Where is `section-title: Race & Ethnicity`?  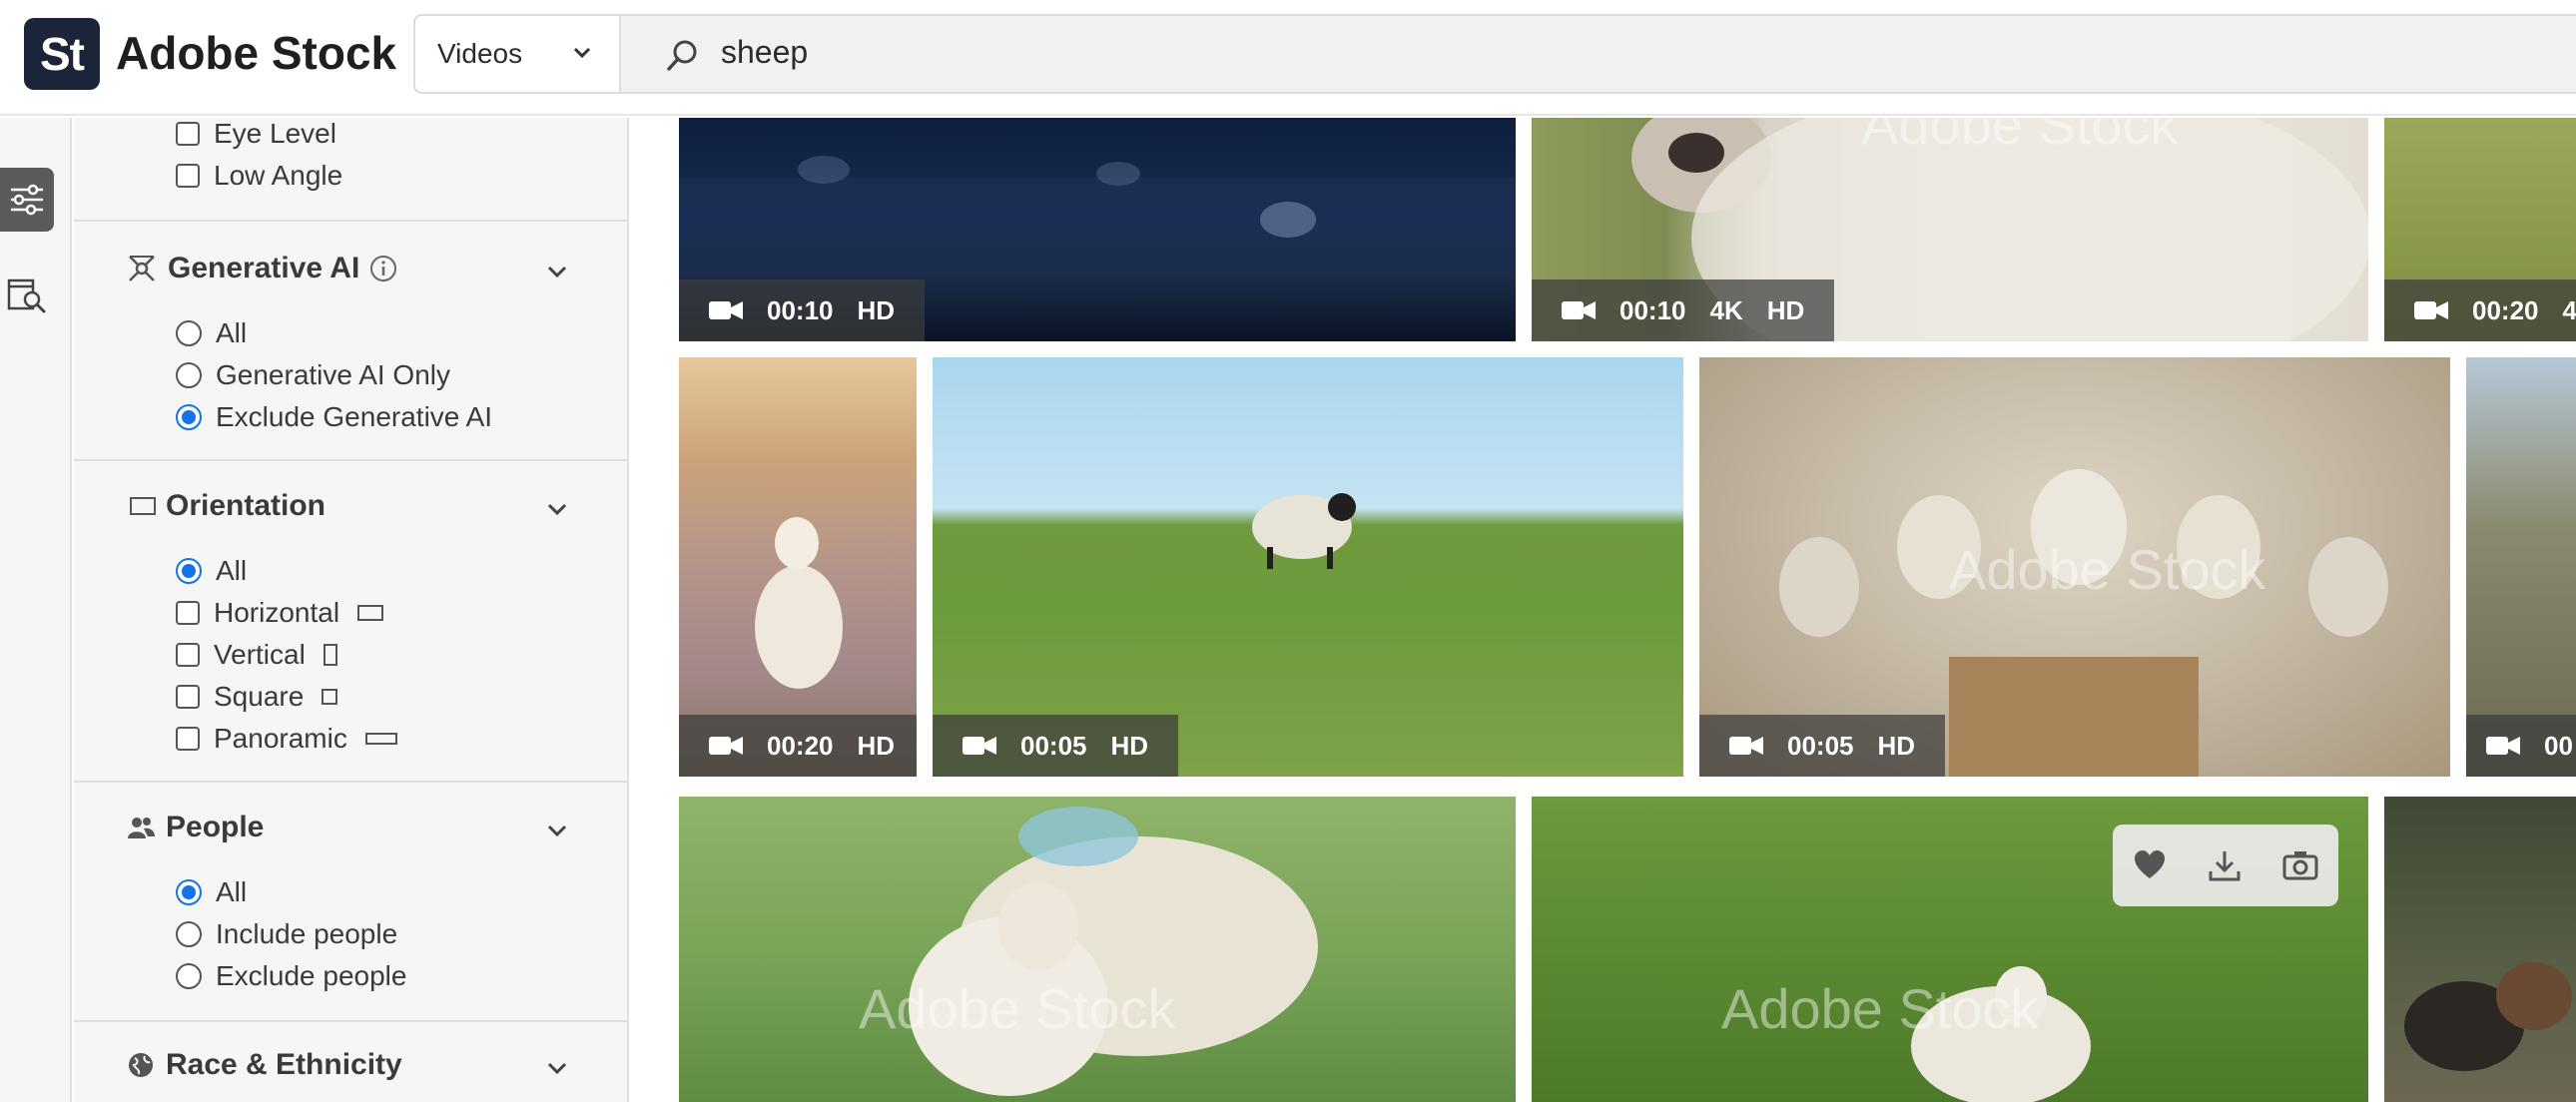
section-title: Race & Ethnicity is located at coordinates (264, 1065).